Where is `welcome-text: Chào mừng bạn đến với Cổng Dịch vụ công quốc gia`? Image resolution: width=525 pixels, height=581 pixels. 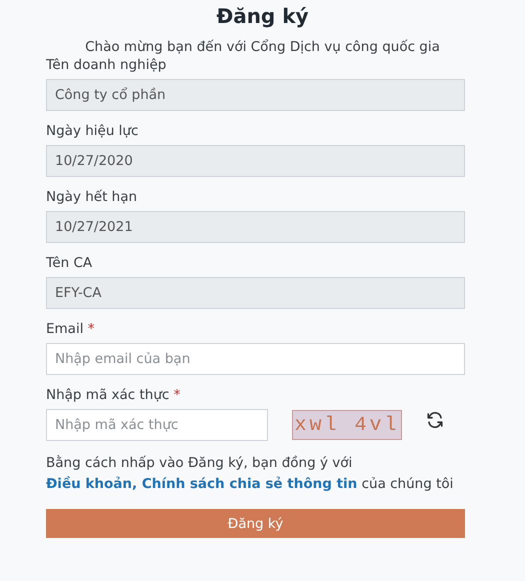 welcome-text: Chào mừng bạn đến với Cổng Dịch vụ công quốc gia is located at coordinates (262, 47).